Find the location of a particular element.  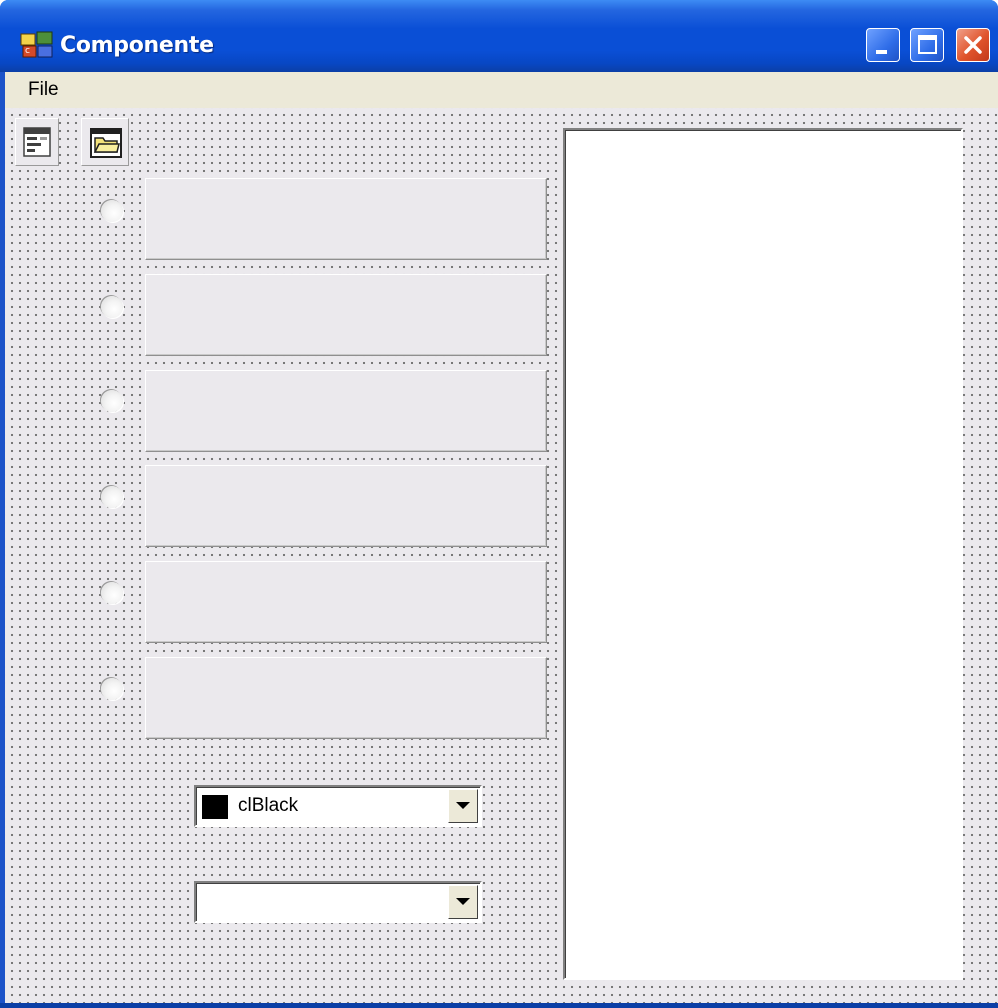

maximize-icon is located at coordinates (927, 44).